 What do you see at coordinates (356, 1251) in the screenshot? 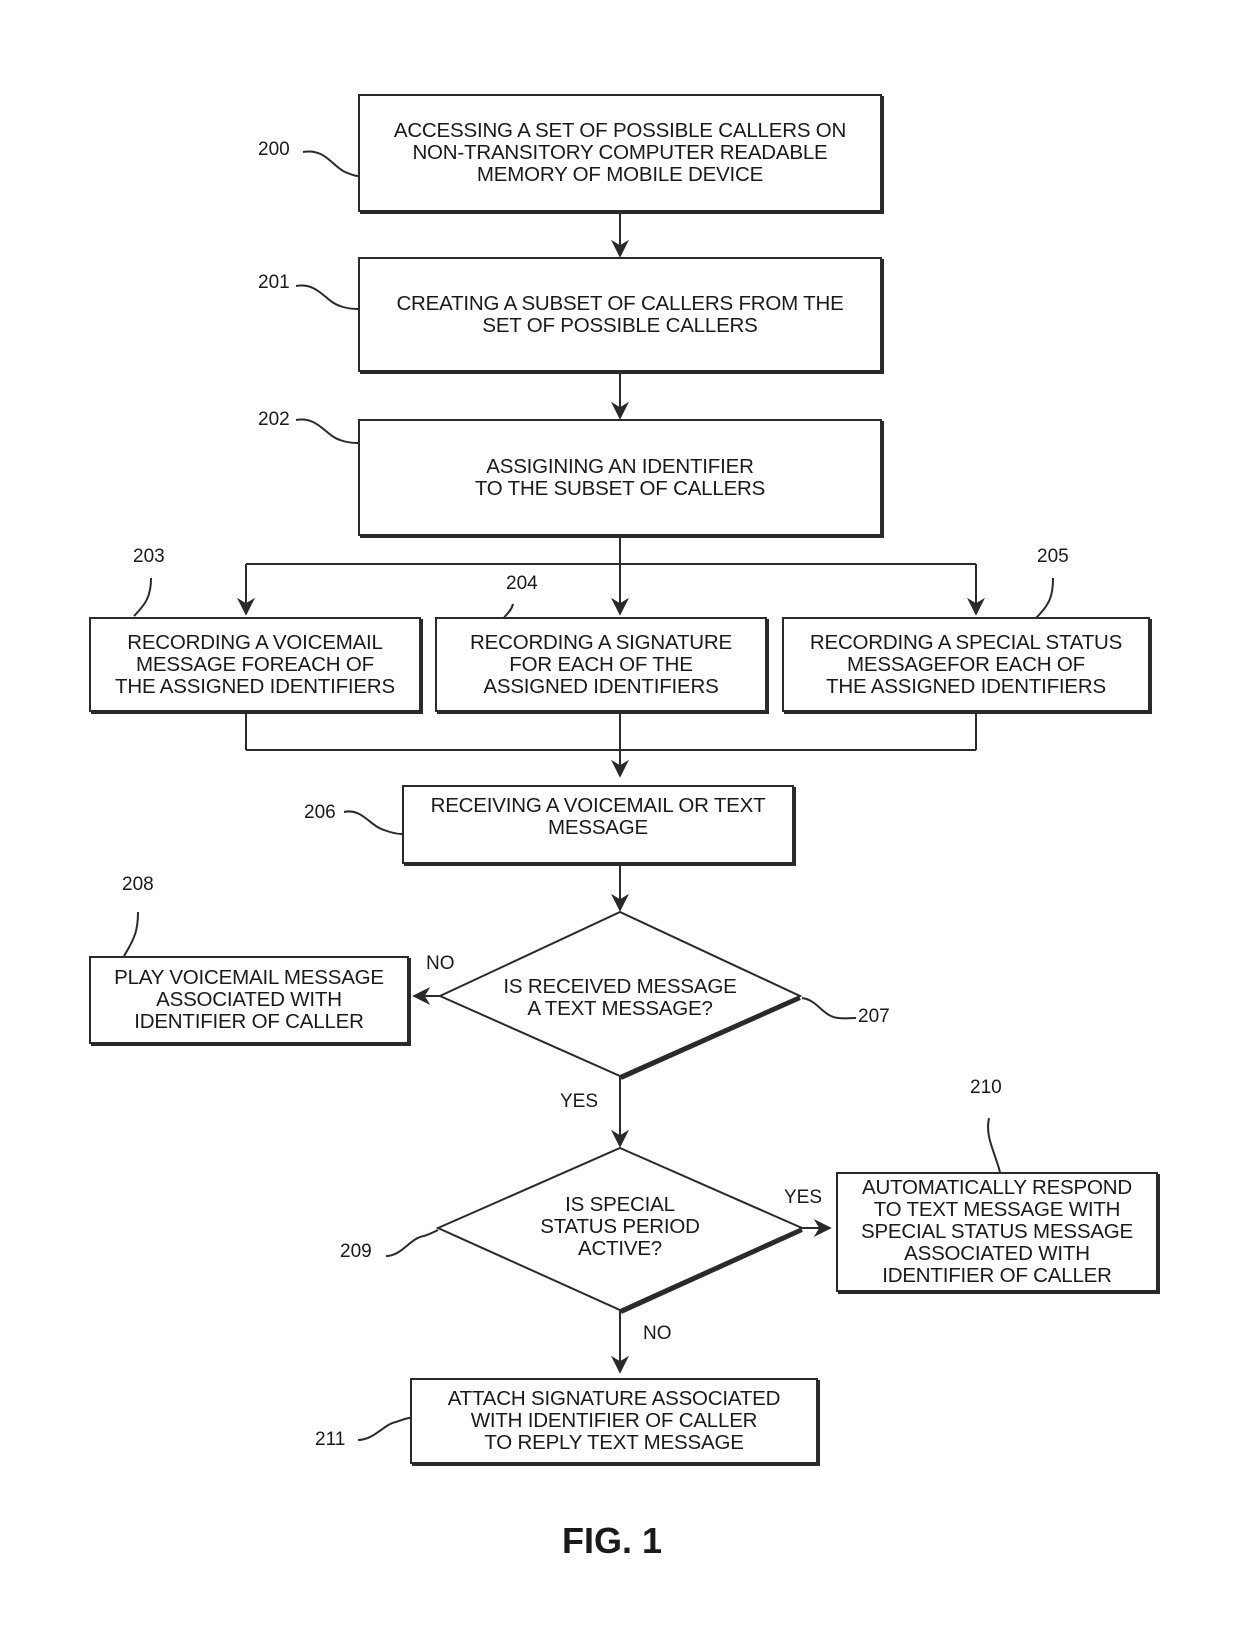
I see `ref-209: 209` at bounding box center [356, 1251].